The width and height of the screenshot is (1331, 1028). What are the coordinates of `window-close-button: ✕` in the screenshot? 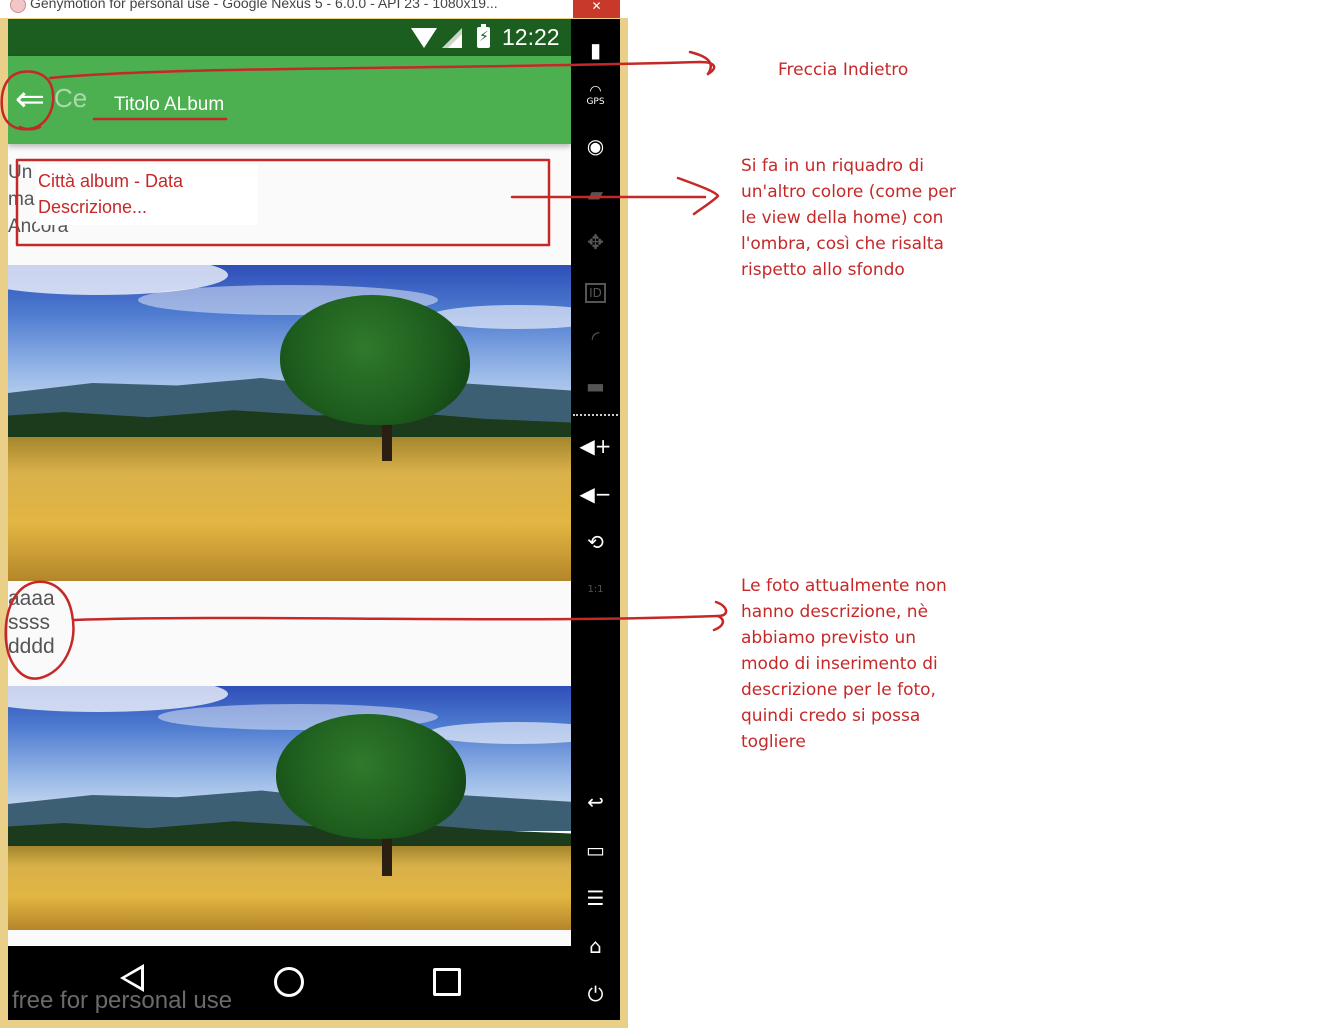 It's located at (596, 9).